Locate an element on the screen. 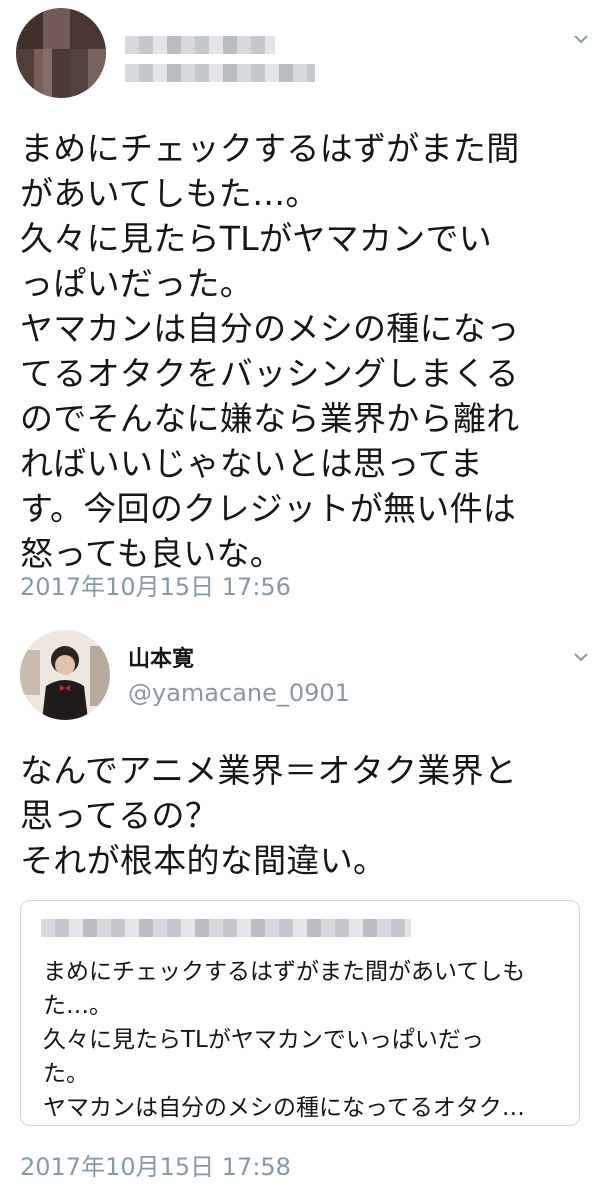 Image resolution: width=604 pixels, height=1200 pixels. tweet-text: なんでアニメ業界＝オタク業界と 思ってるの？ それが根本的な間違い。 is located at coordinates (269, 815).